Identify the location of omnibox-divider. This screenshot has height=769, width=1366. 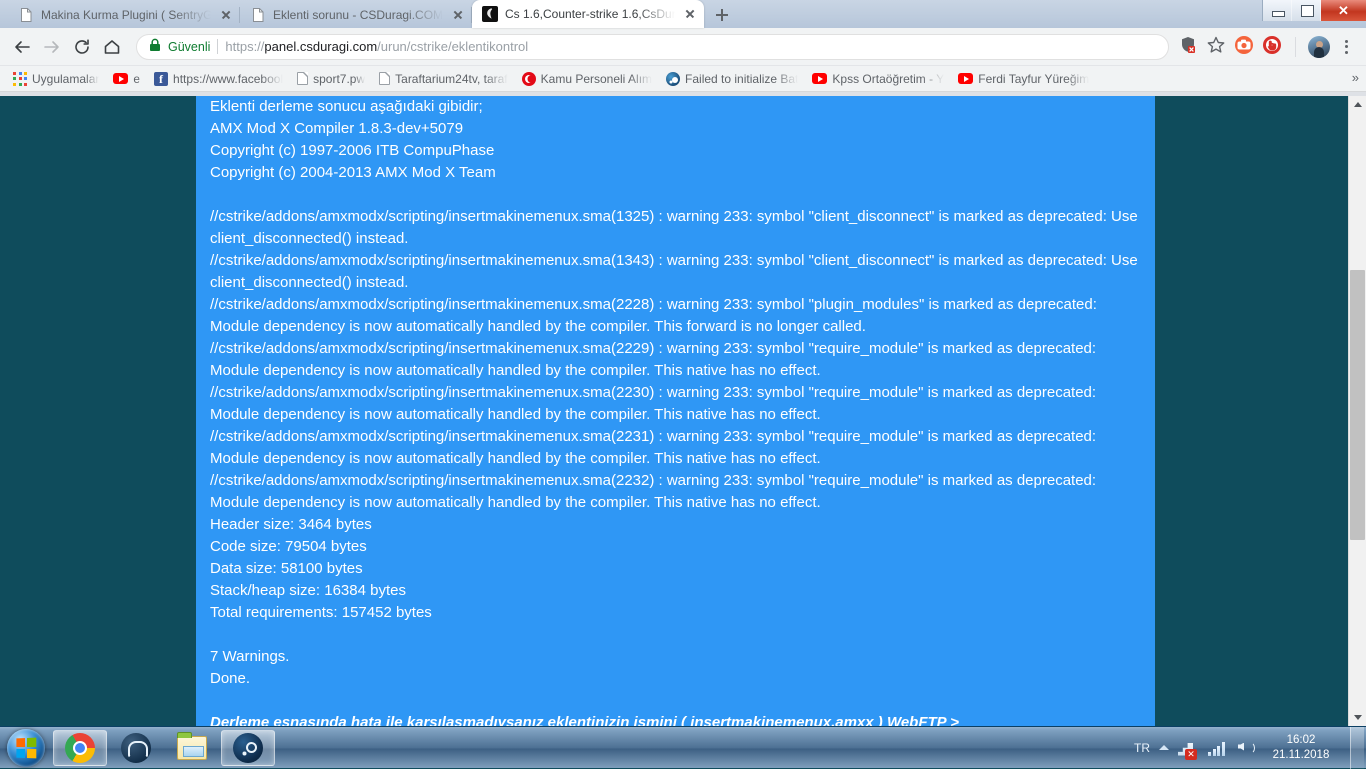
(217, 46).